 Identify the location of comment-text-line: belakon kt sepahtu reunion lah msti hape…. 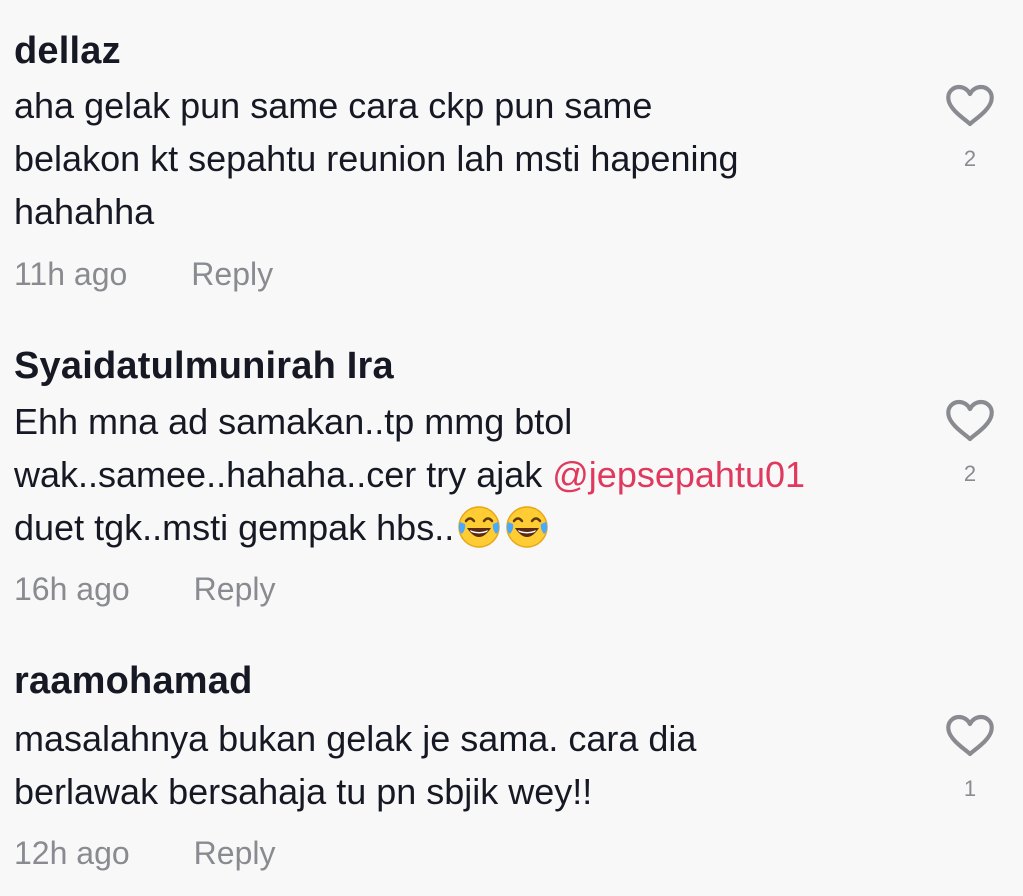
(376, 158).